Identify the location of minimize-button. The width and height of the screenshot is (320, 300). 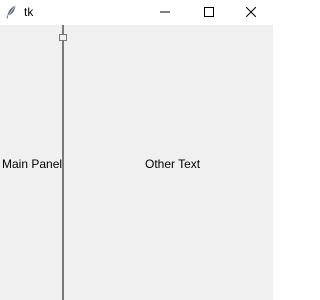
(165, 12).